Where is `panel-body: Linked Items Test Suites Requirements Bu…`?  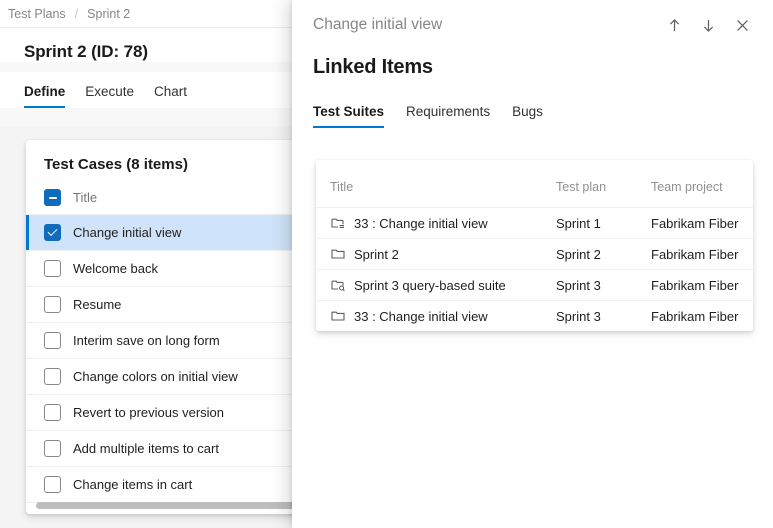
panel-body: Linked Items Test Suites Requirements Bu… is located at coordinates (532, 89).